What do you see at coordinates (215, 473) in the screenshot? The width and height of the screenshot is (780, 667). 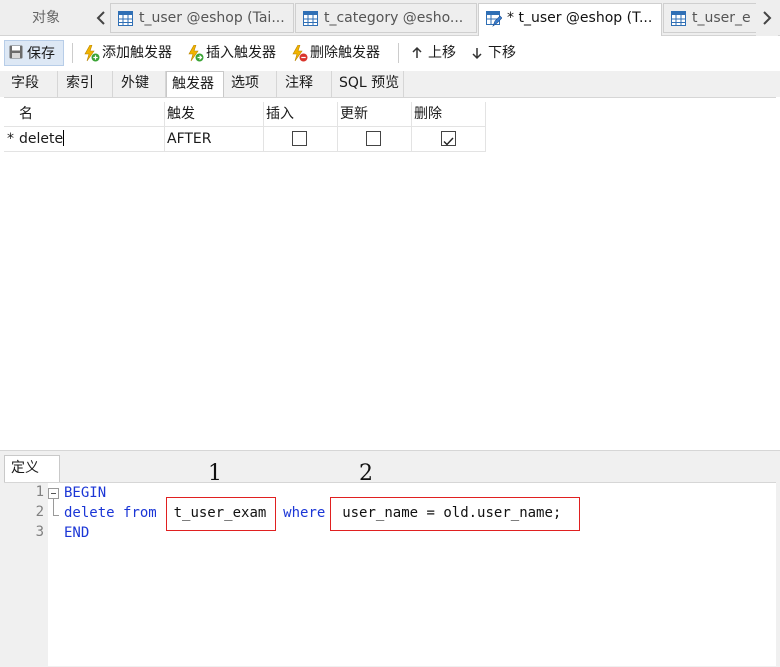 I see `annotation-number-1: 1` at bounding box center [215, 473].